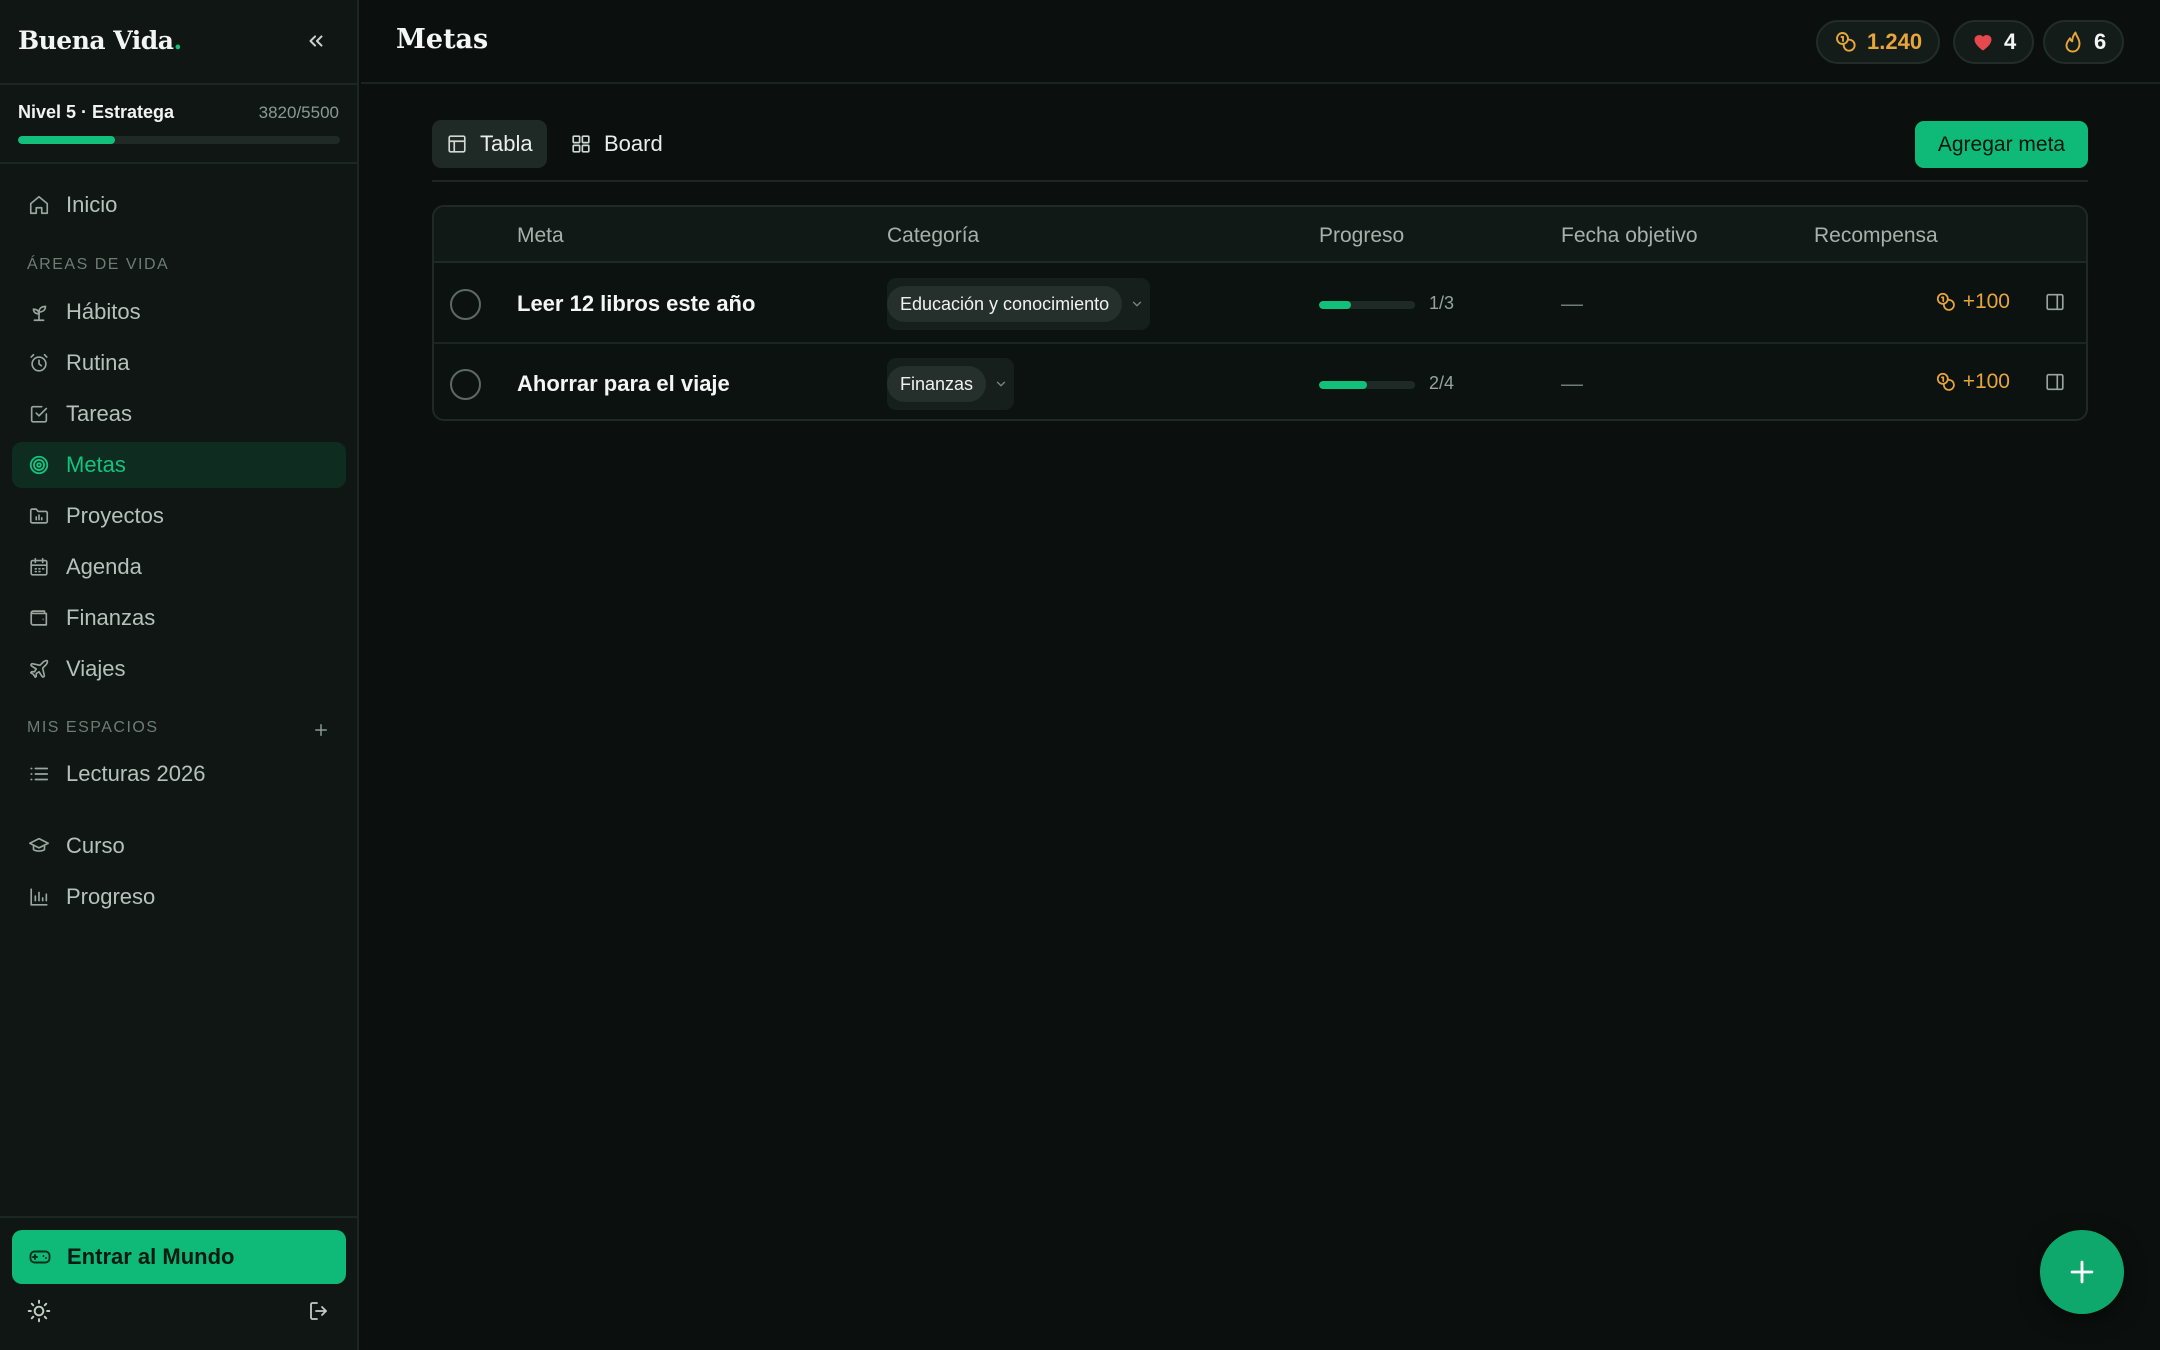  Describe the element at coordinates (321, 730) in the screenshot. I see `add-space-icon` at that location.